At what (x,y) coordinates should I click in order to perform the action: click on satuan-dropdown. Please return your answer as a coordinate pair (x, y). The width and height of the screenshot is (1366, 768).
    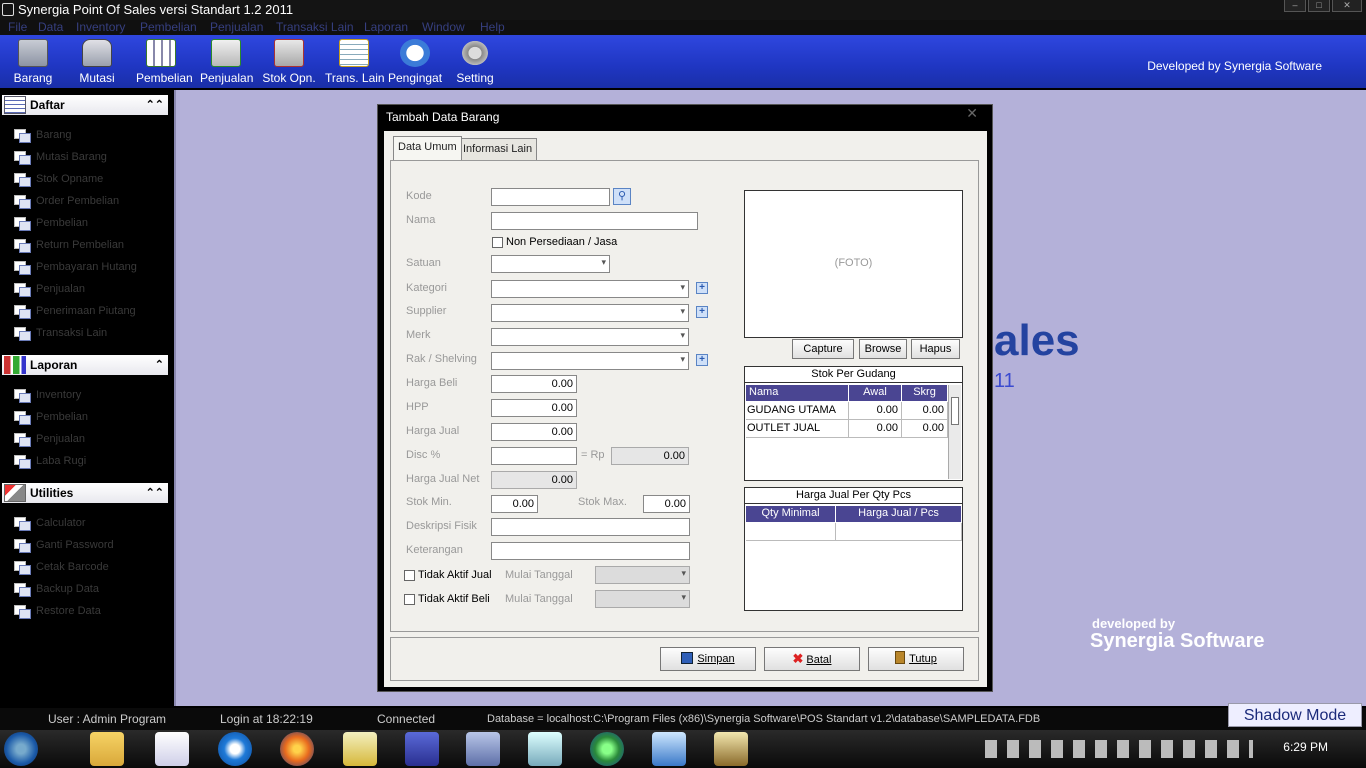
    Looking at the image, I should click on (550, 264).